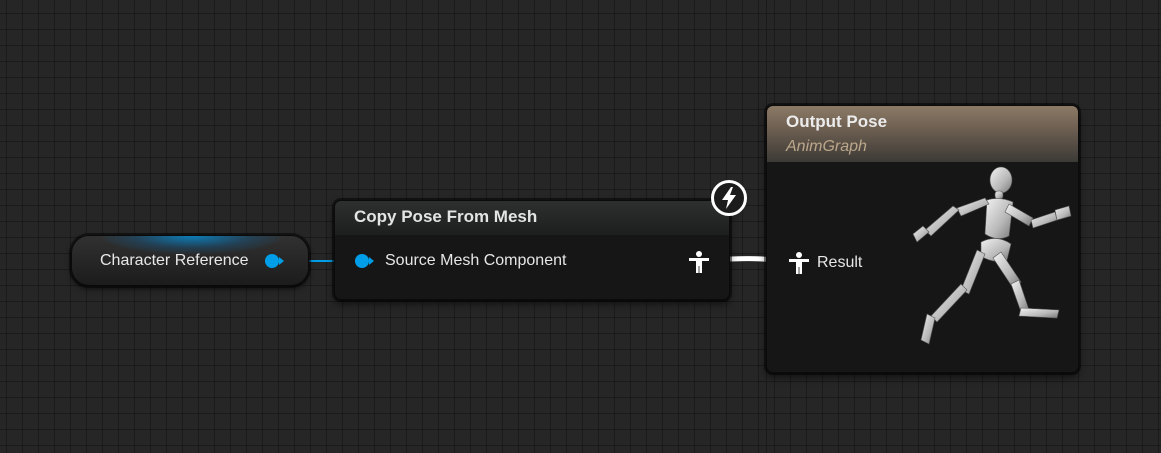 The image size is (1161, 453). What do you see at coordinates (364, 261) in the screenshot?
I see `source-mesh-component-input-pin` at bounding box center [364, 261].